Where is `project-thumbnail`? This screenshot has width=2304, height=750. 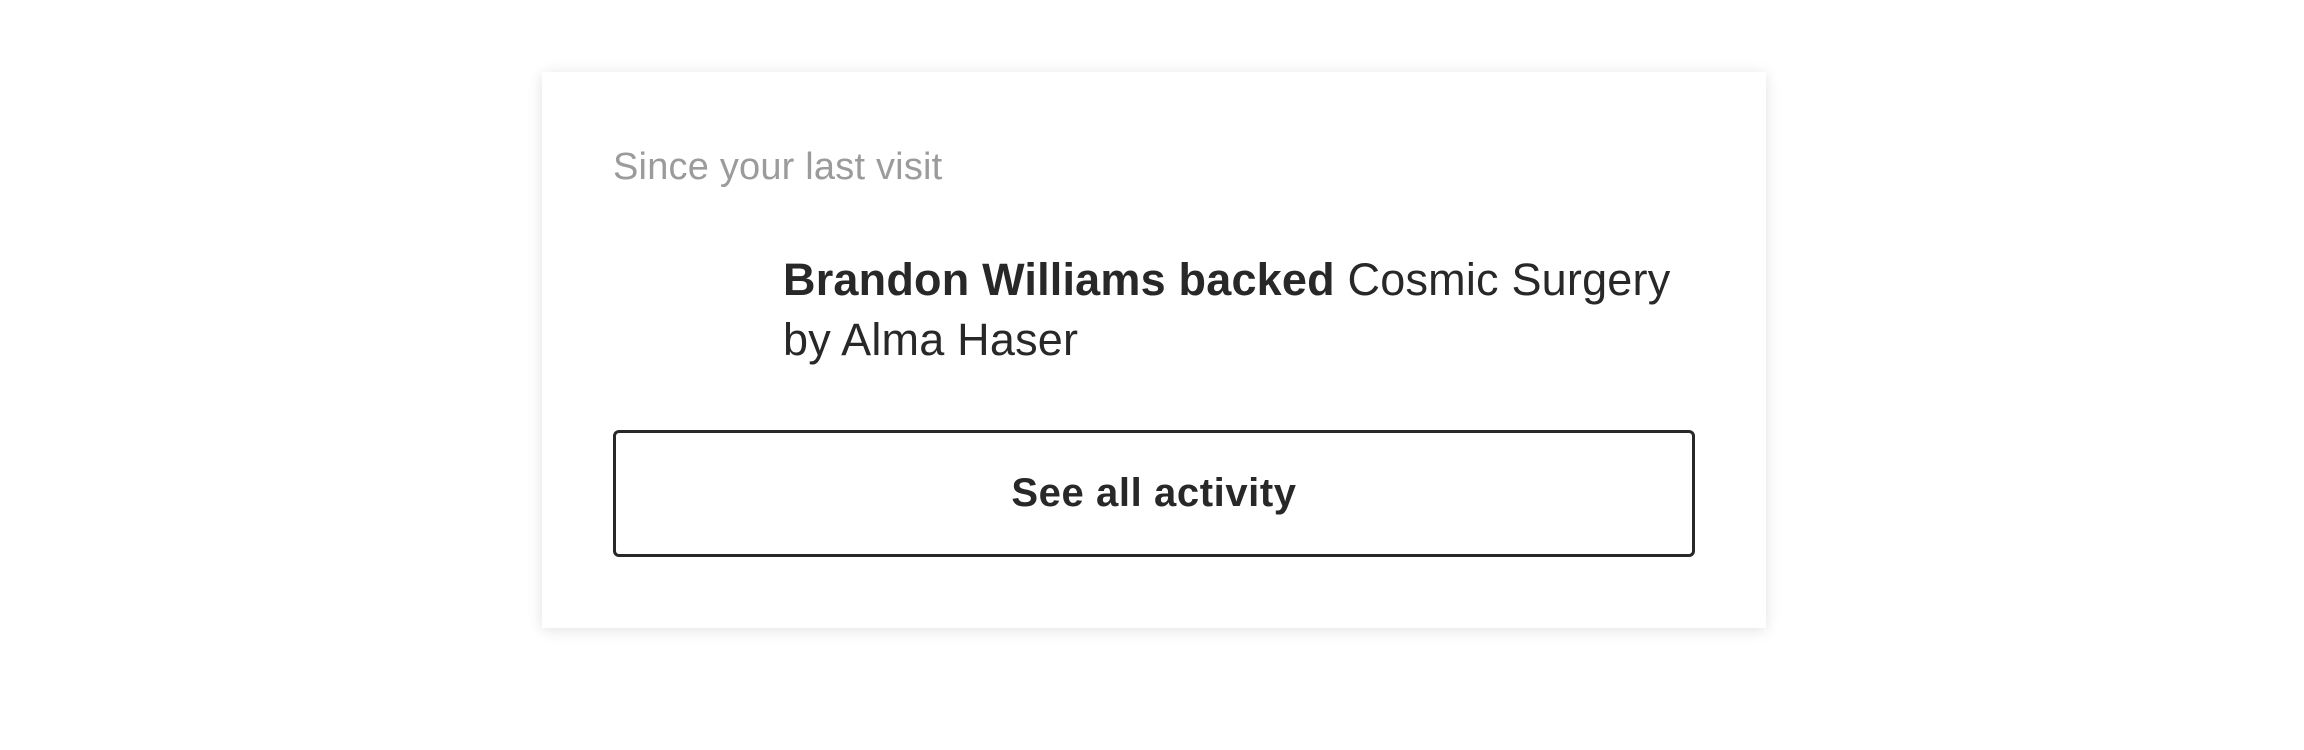
project-thumbnail is located at coordinates (673, 310).